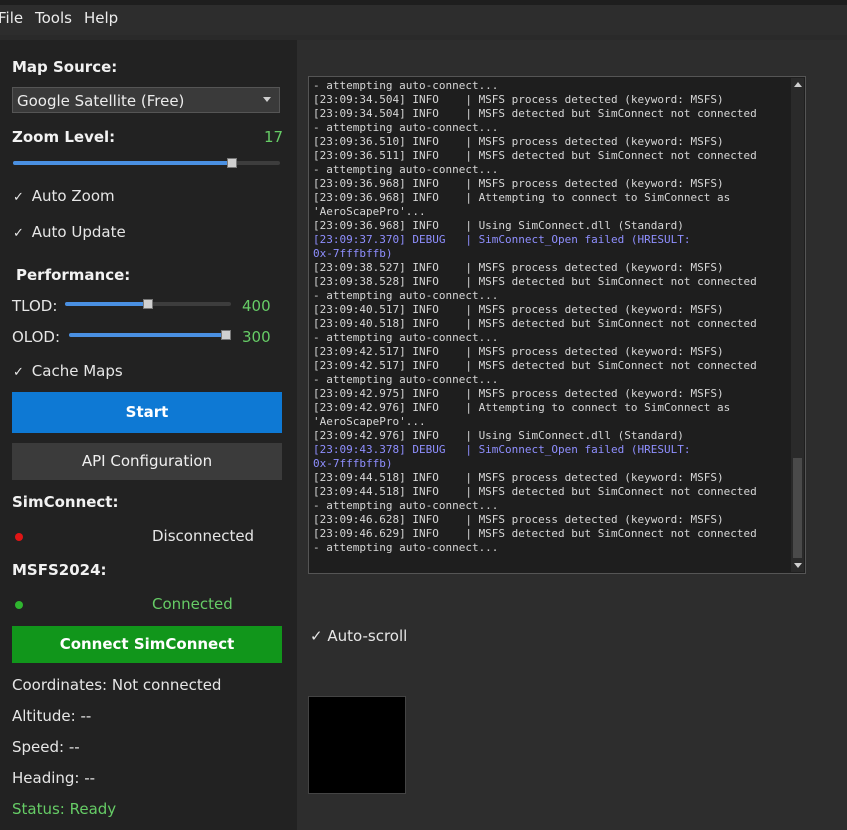  What do you see at coordinates (226, 335) in the screenshot?
I see `olod-slider-handle` at bounding box center [226, 335].